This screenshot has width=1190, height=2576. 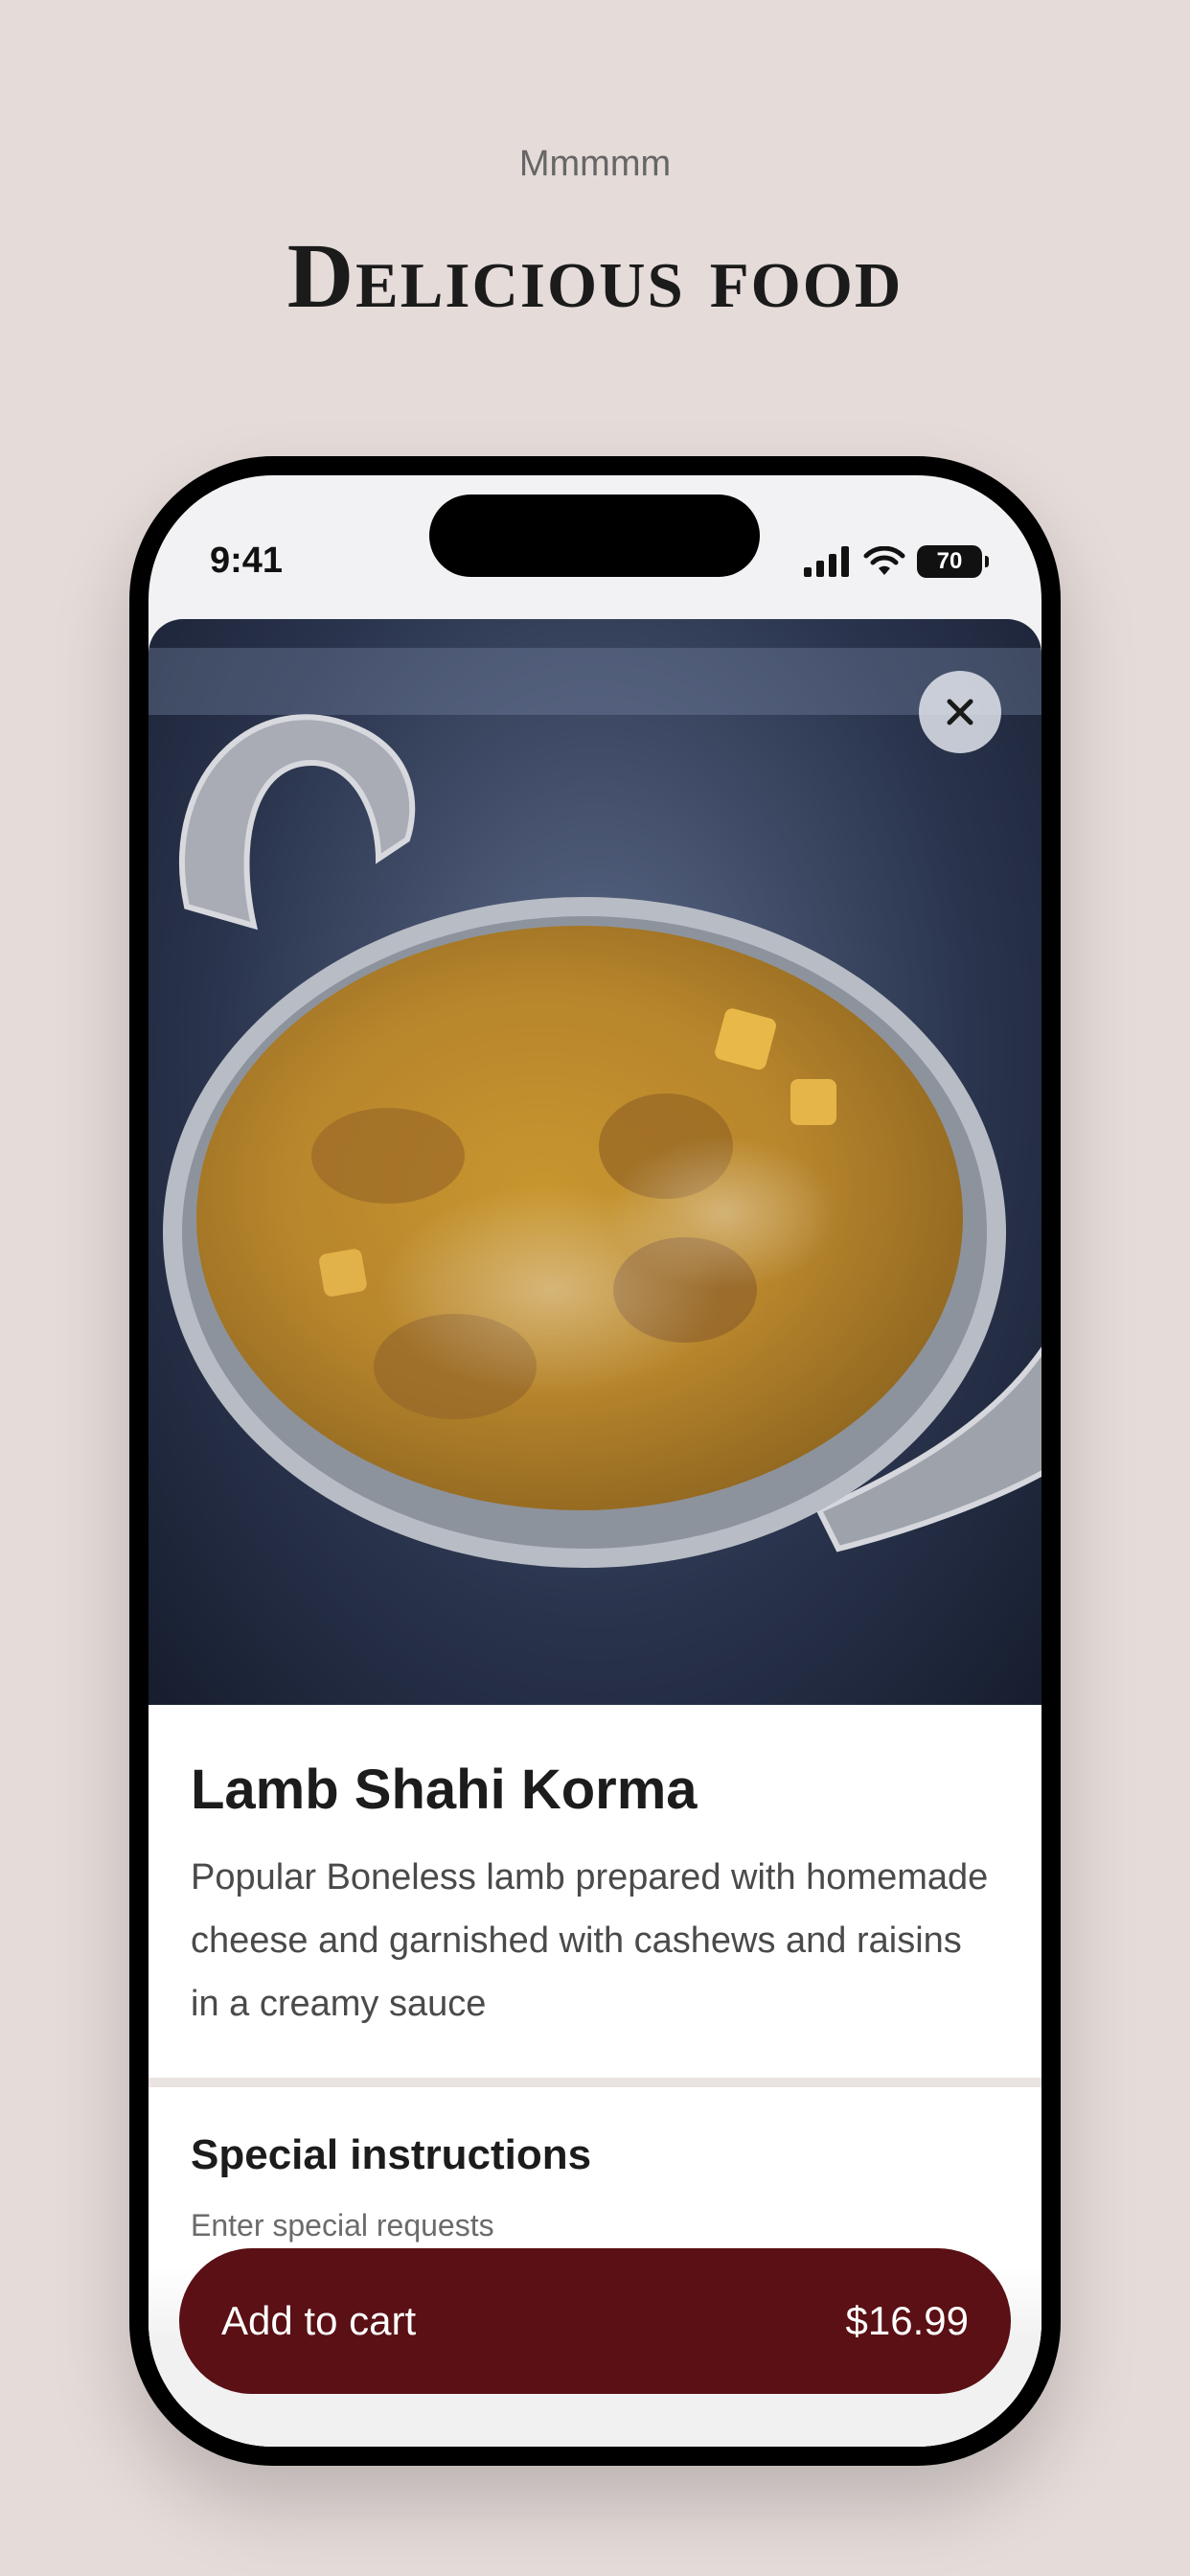 What do you see at coordinates (594, 535) in the screenshot?
I see `dynamic-island` at bounding box center [594, 535].